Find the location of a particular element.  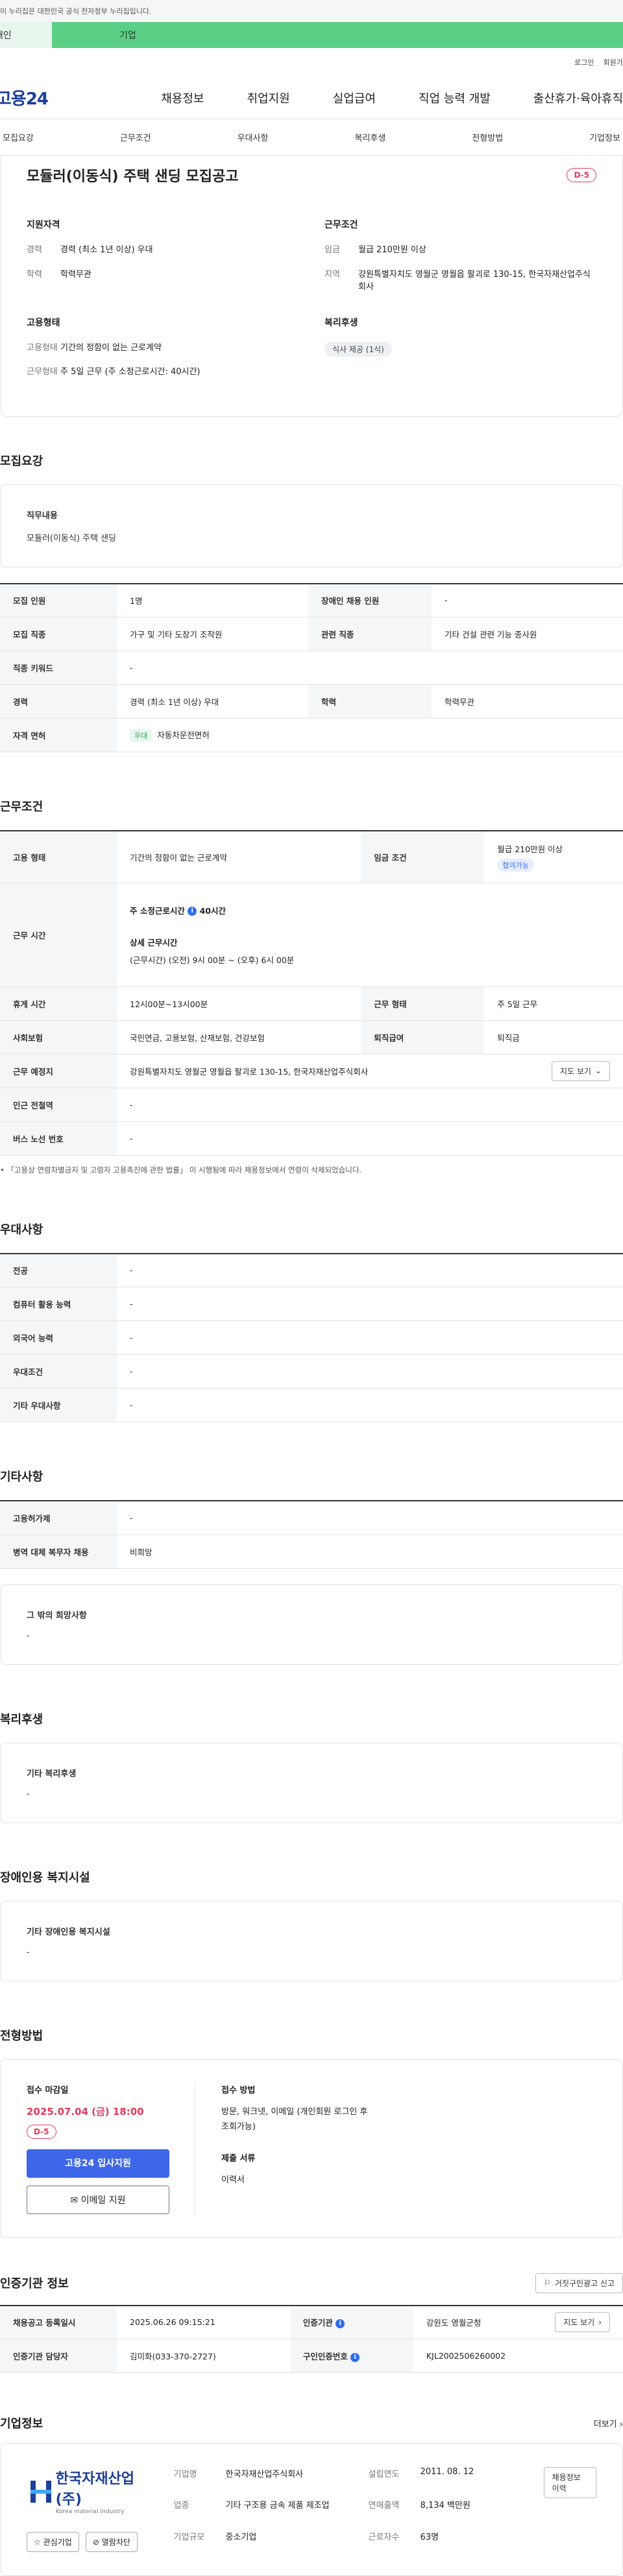

subnav-recruit: 모집요강 is located at coordinates (18, 137).